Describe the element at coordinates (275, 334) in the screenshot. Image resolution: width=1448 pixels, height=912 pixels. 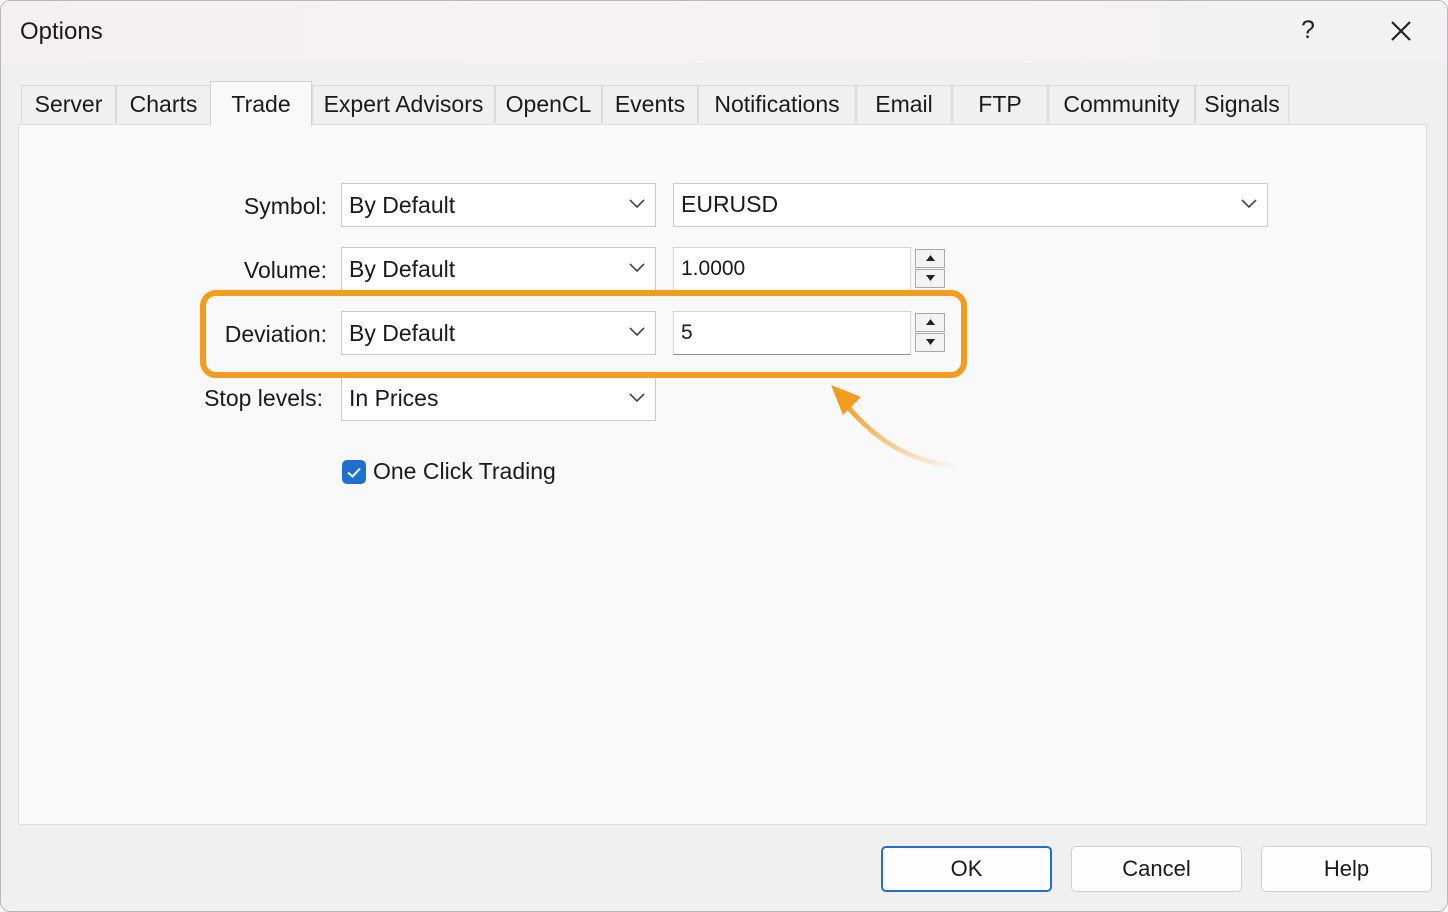
I see `deviation-label: Deviation:` at that location.